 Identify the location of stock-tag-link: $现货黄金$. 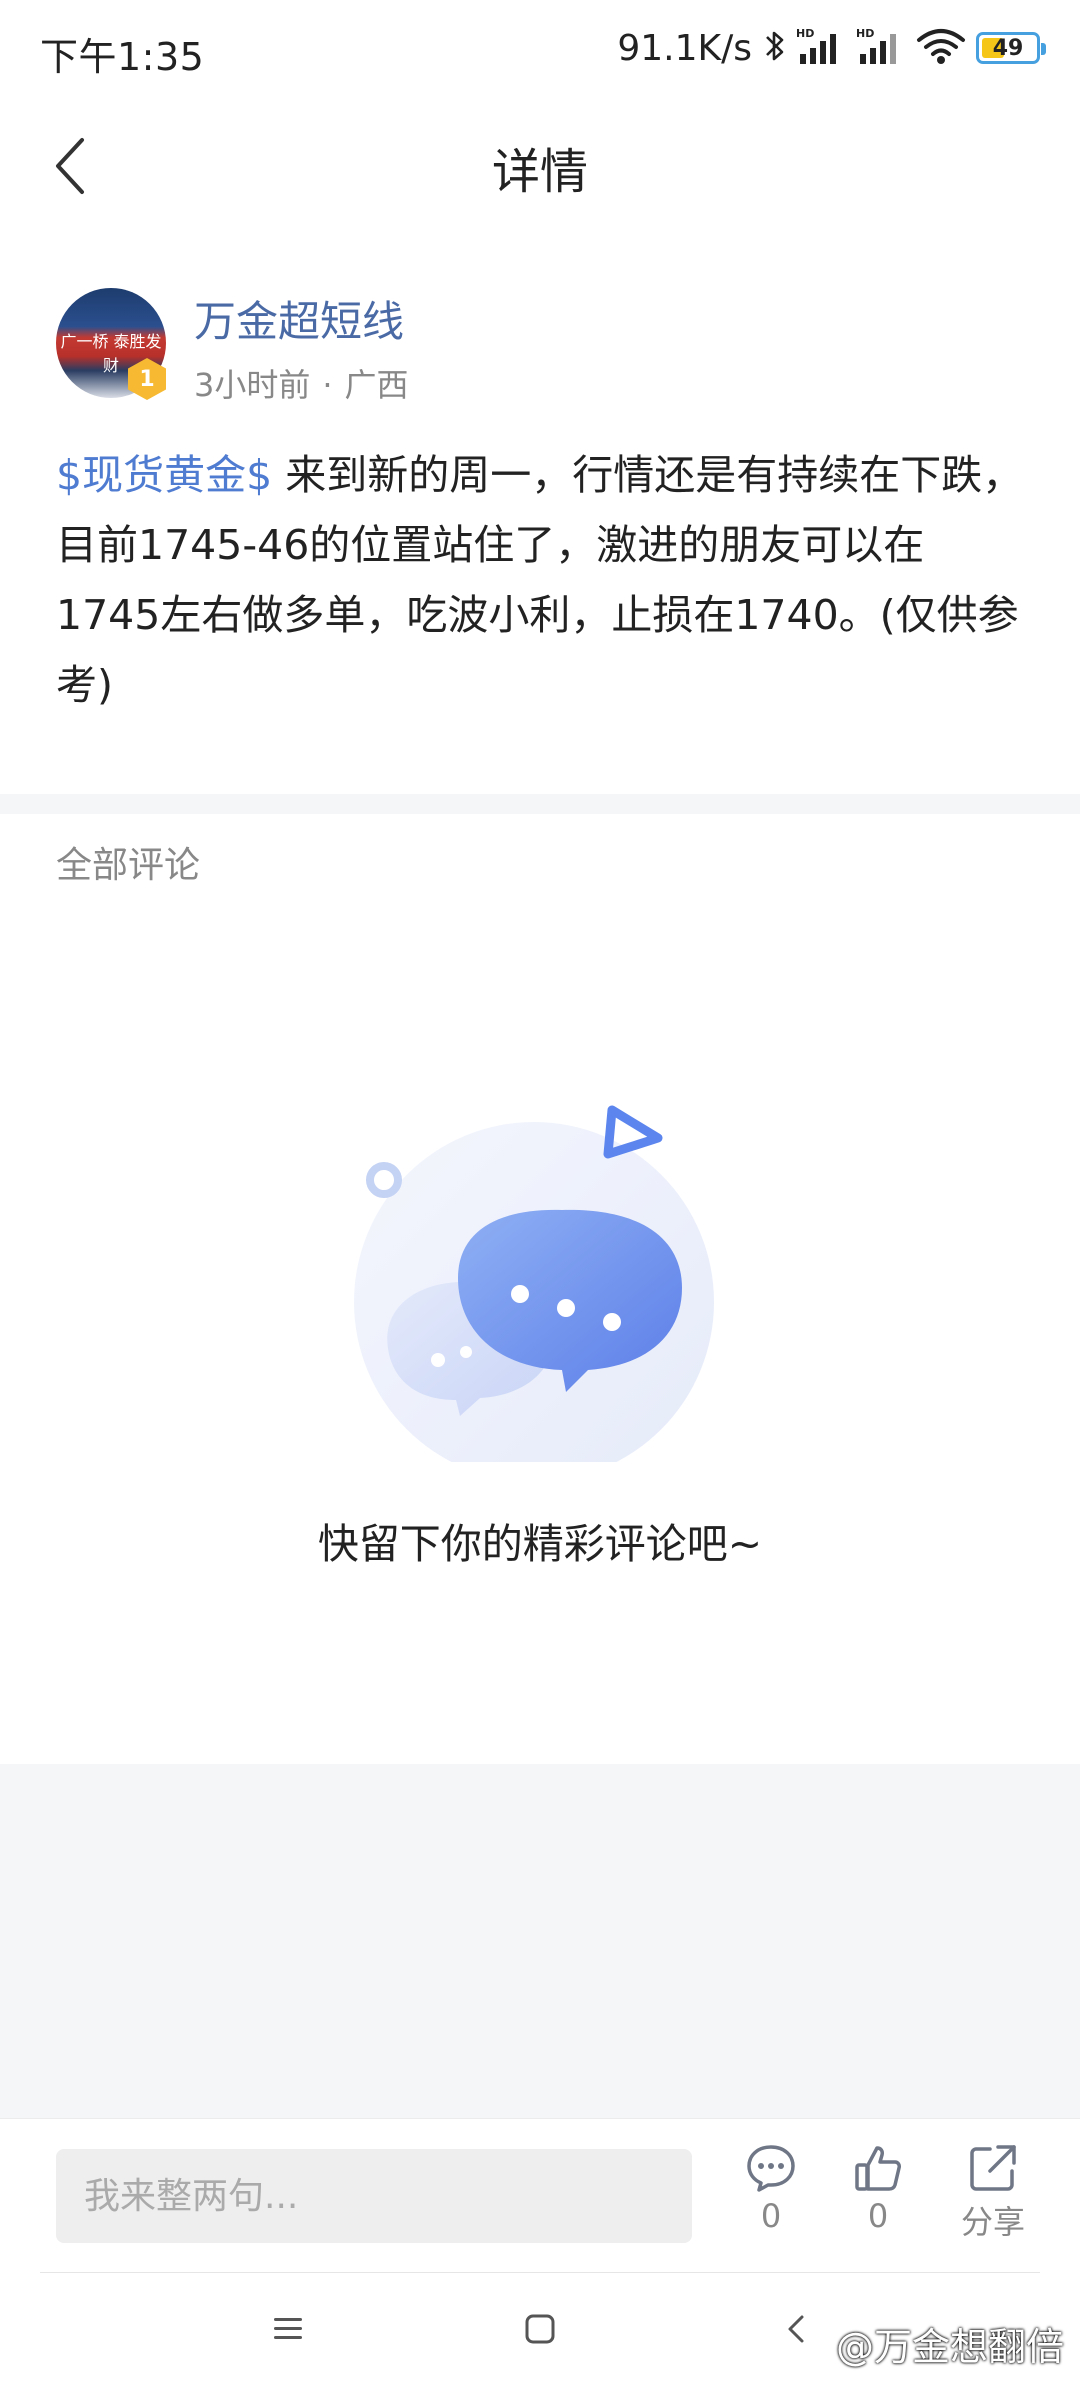
(164, 475).